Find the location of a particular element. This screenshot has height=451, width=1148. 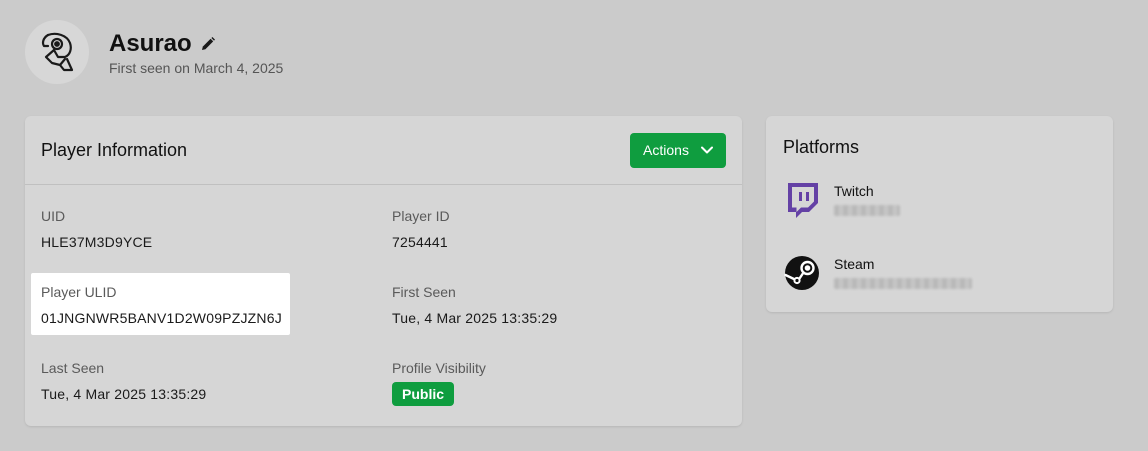

uid-label: UID is located at coordinates (53, 216).